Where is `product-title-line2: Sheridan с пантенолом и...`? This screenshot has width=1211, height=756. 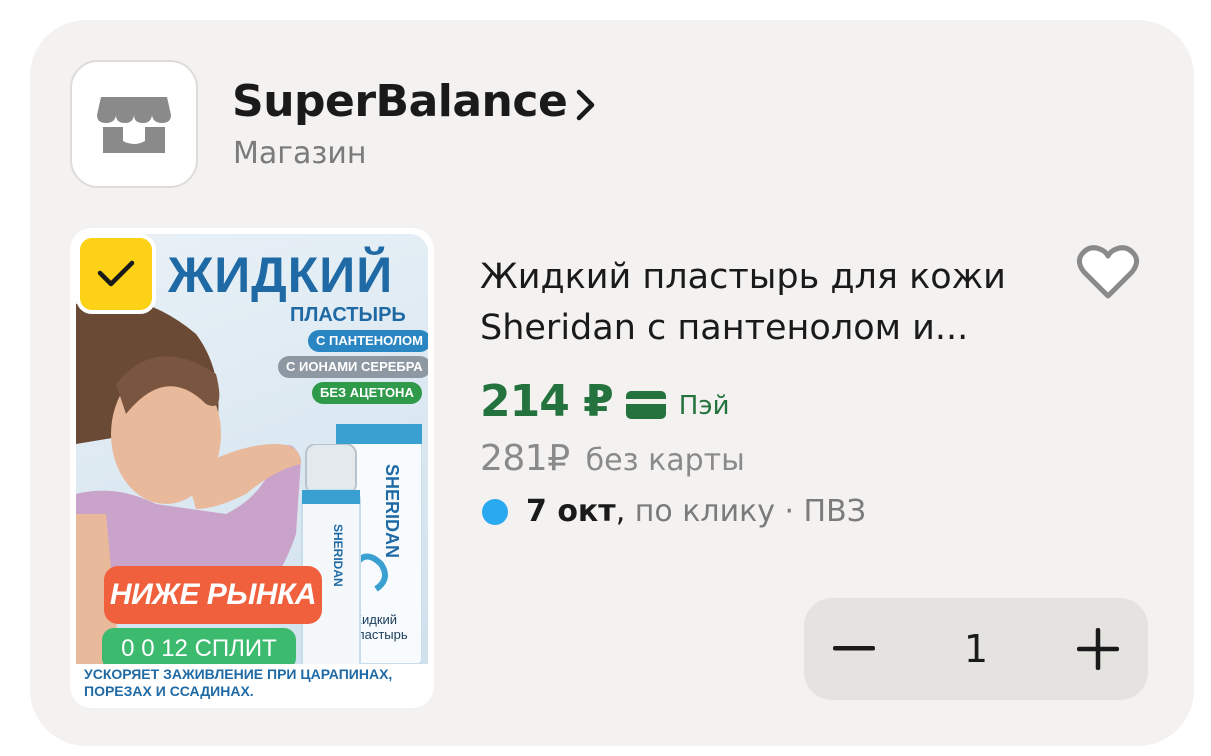
product-title-line2: Sheridan с пантенолом и... is located at coordinates (724, 328).